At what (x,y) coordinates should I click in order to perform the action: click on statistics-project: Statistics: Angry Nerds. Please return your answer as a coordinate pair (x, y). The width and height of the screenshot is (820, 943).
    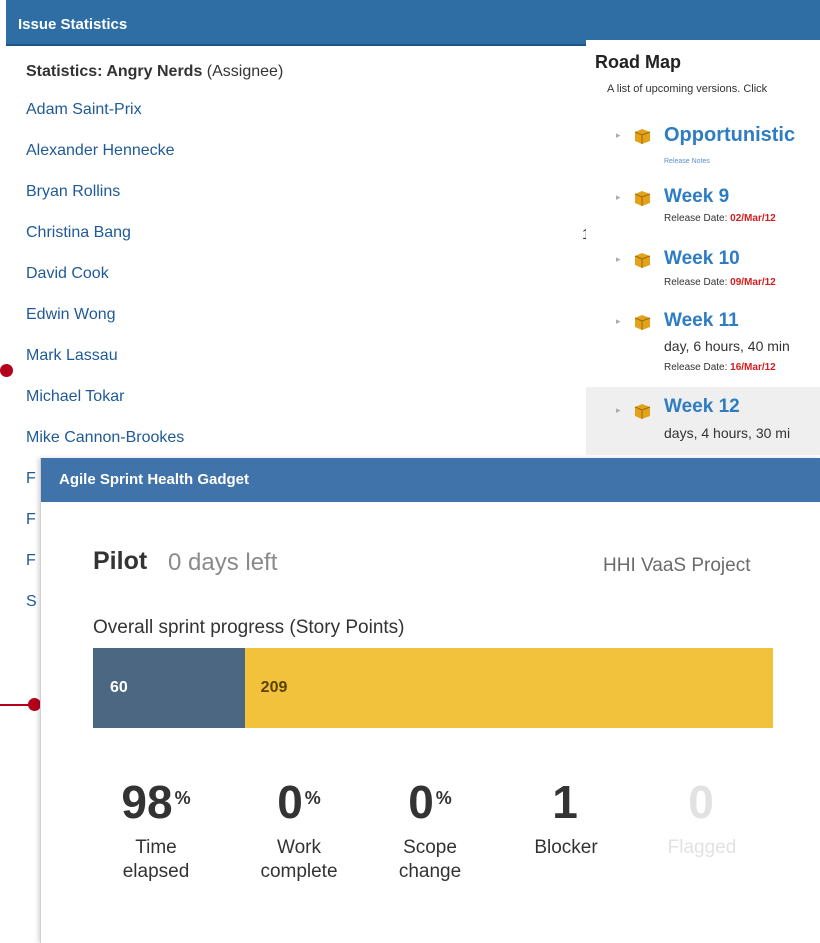
    Looking at the image, I should click on (114, 71).